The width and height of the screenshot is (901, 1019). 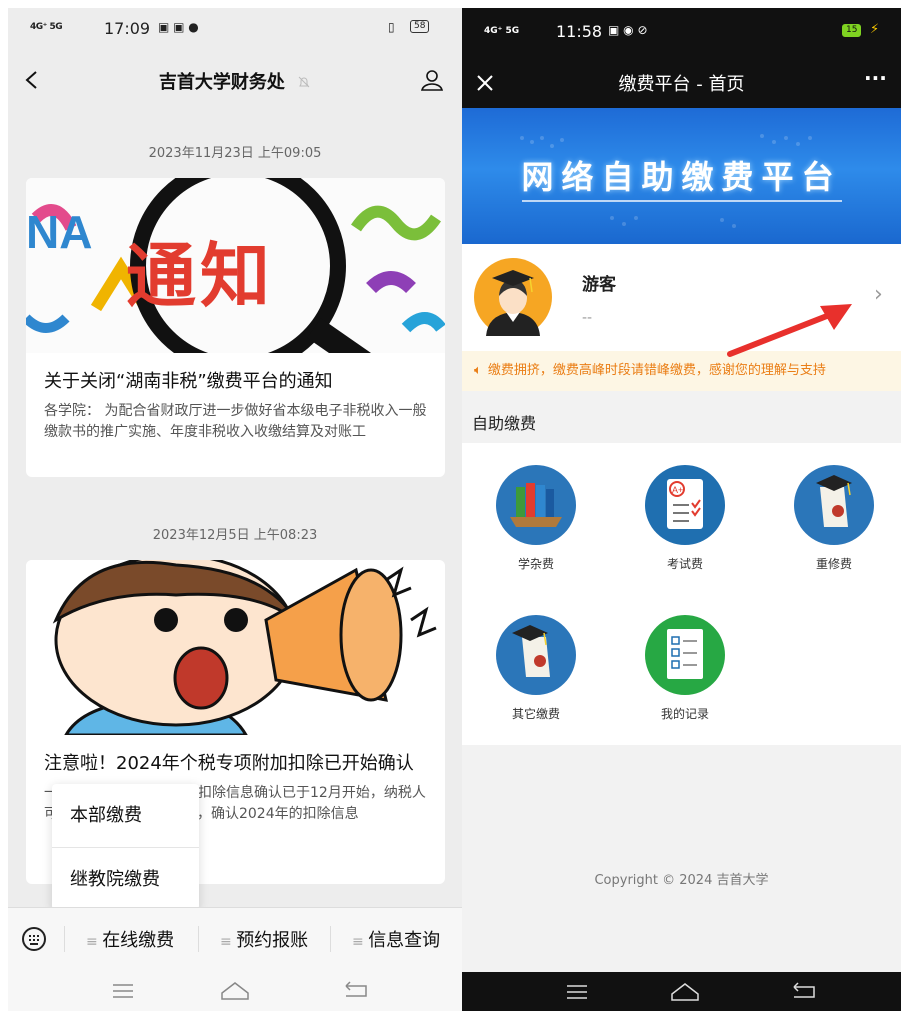 I want to click on message-date: 2023年12月5日 上午08:23, so click(x=235, y=535).